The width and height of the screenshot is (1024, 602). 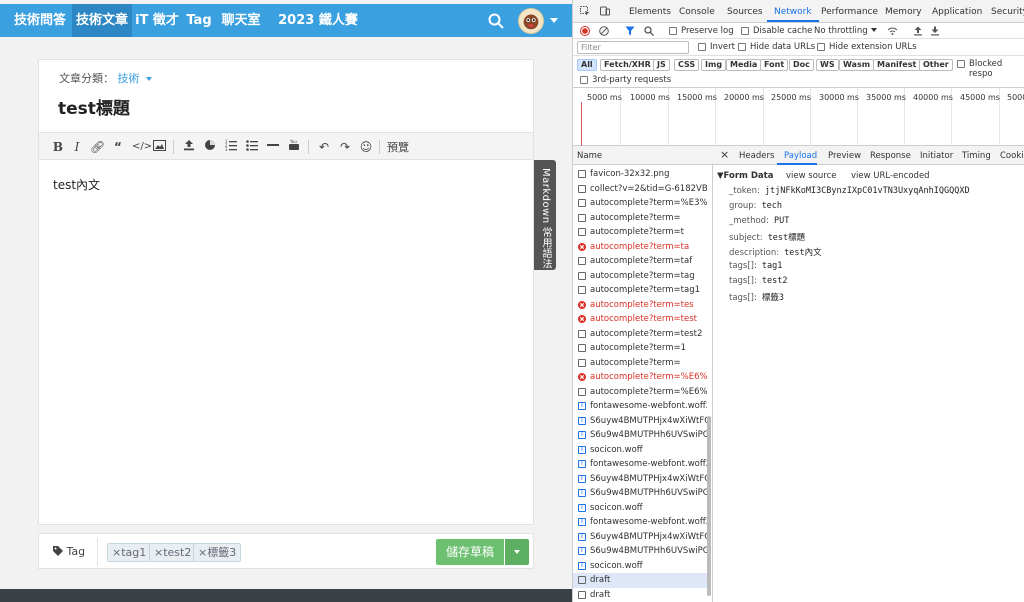 I want to click on emoji-icon: ☺, so click(x=366, y=147).